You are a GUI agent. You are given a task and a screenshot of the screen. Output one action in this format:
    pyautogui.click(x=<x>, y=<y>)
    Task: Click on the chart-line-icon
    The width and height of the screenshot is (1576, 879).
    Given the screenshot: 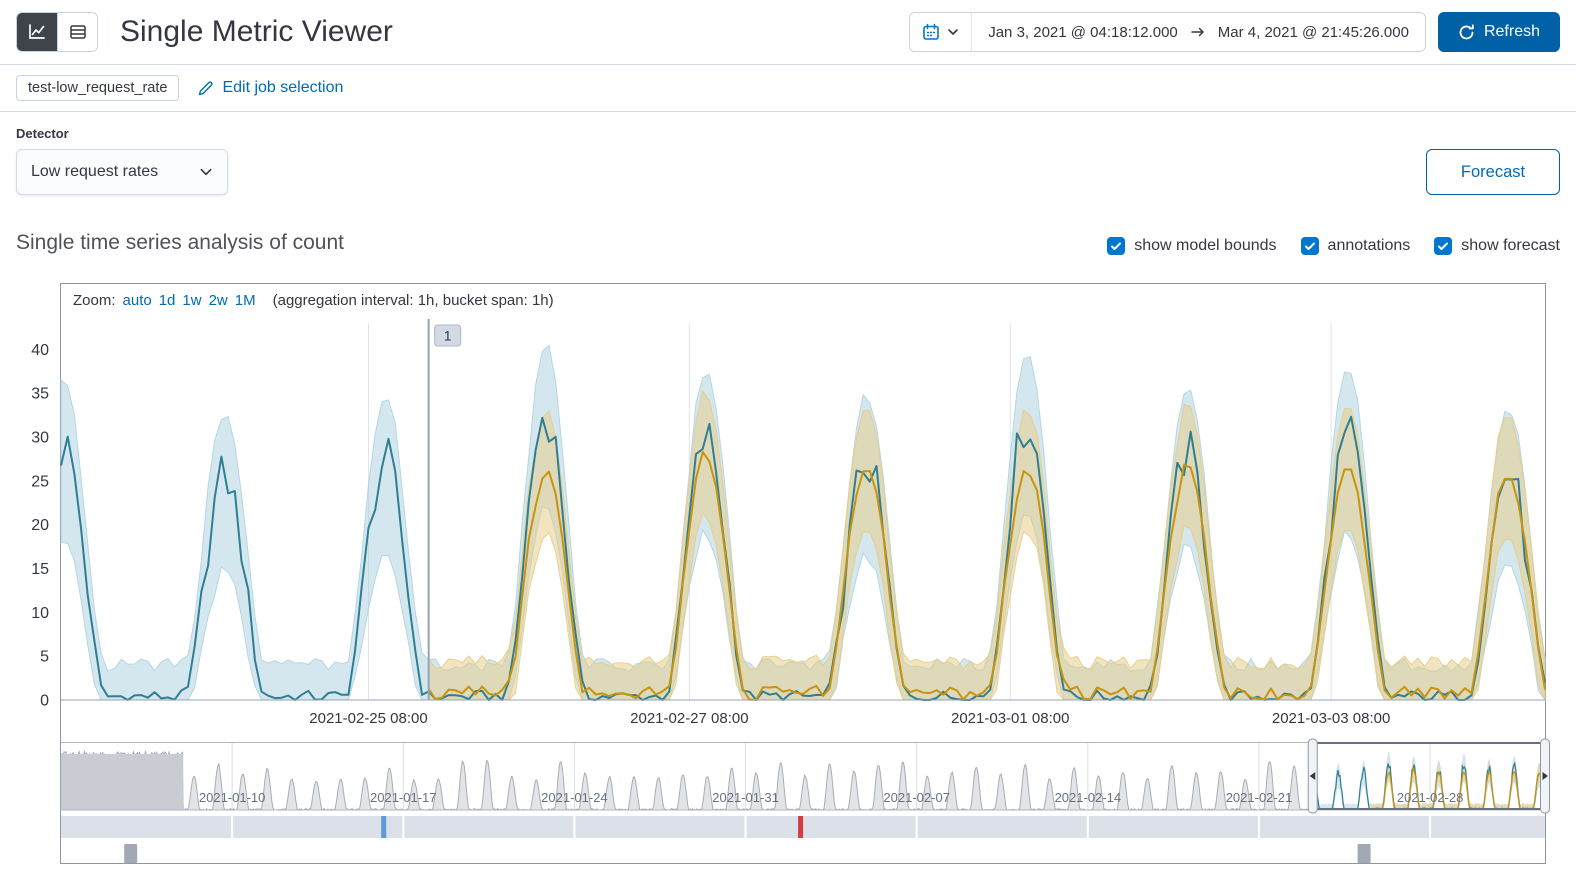 What is the action you would take?
    pyautogui.click(x=37, y=31)
    